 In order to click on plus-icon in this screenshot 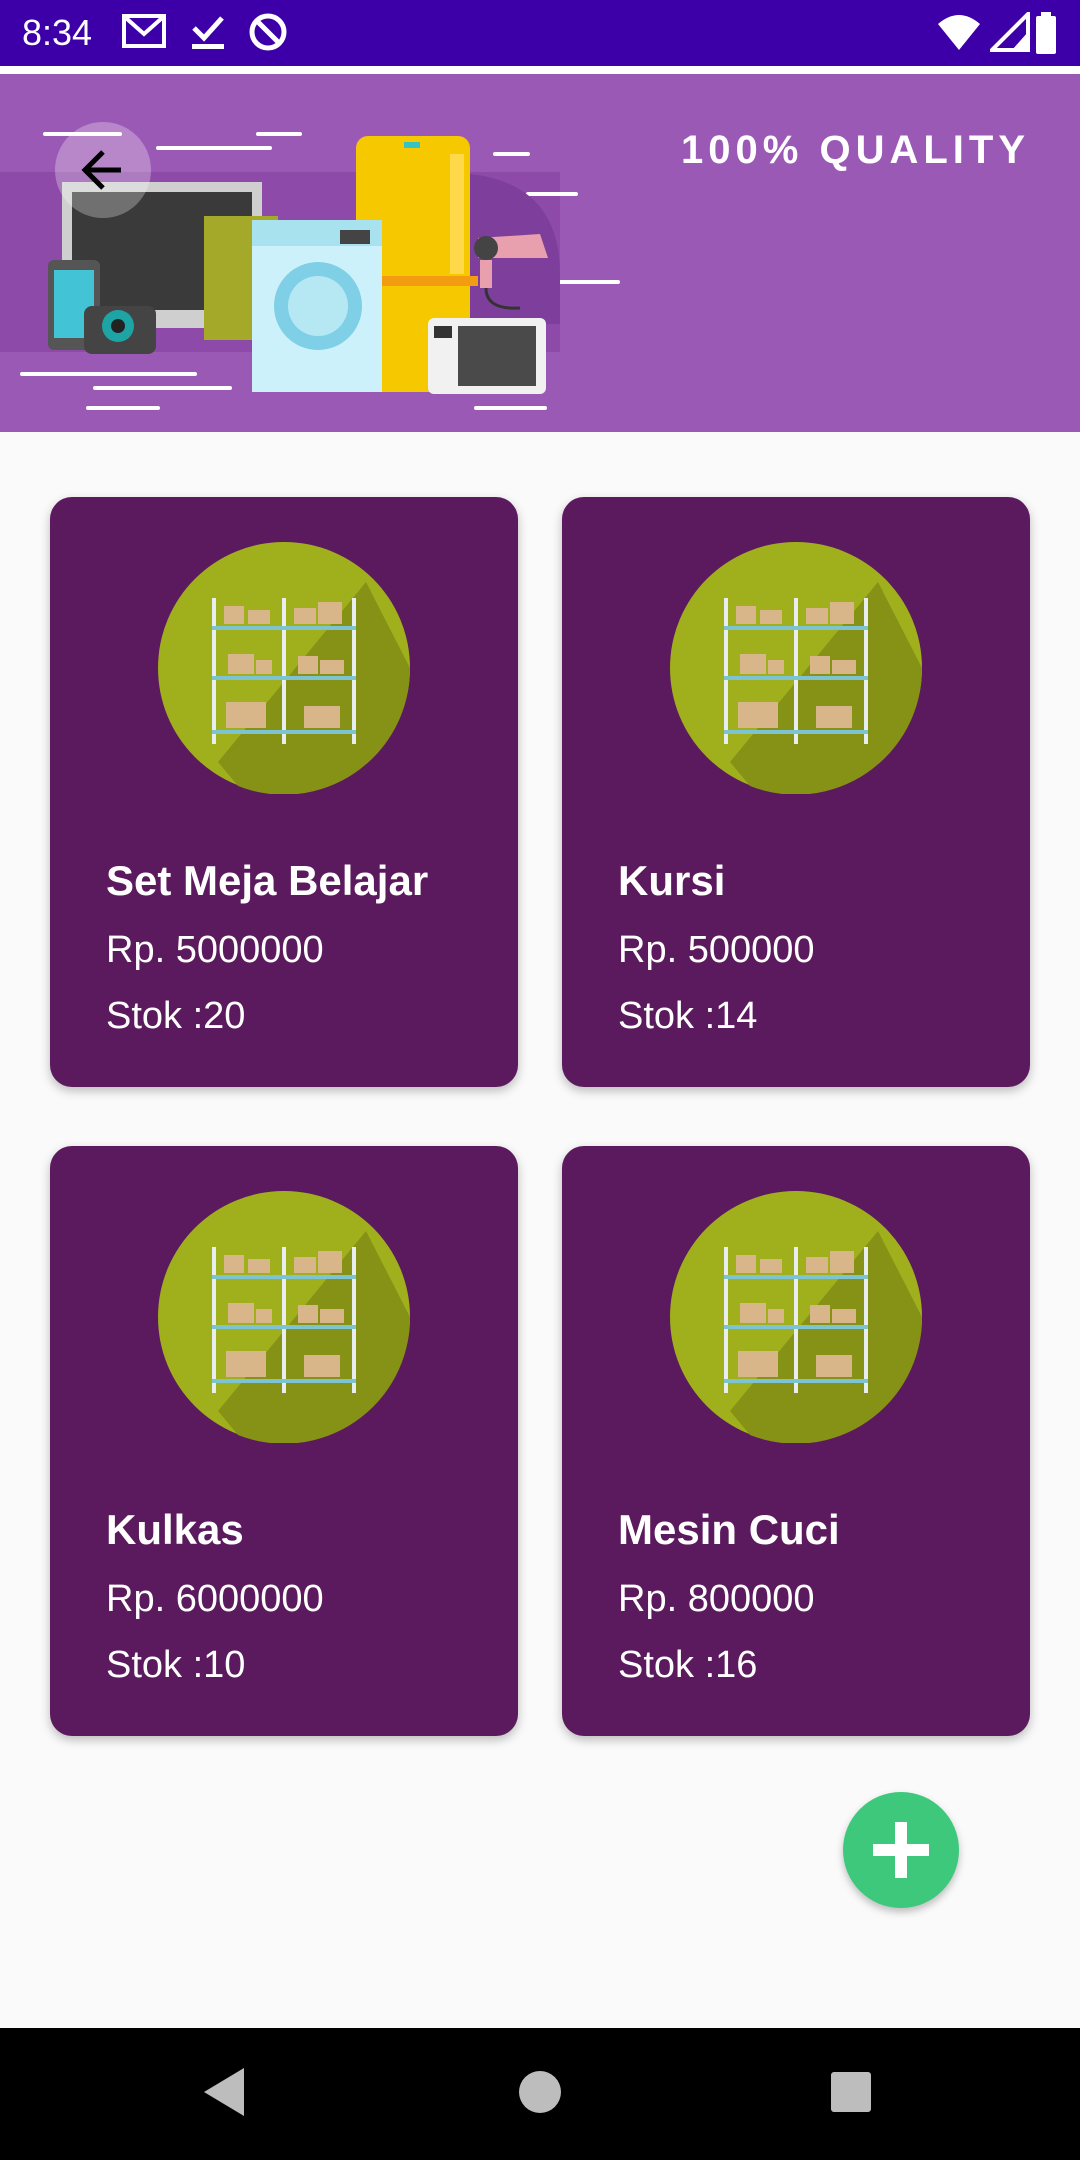, I will do `click(901, 1850)`.